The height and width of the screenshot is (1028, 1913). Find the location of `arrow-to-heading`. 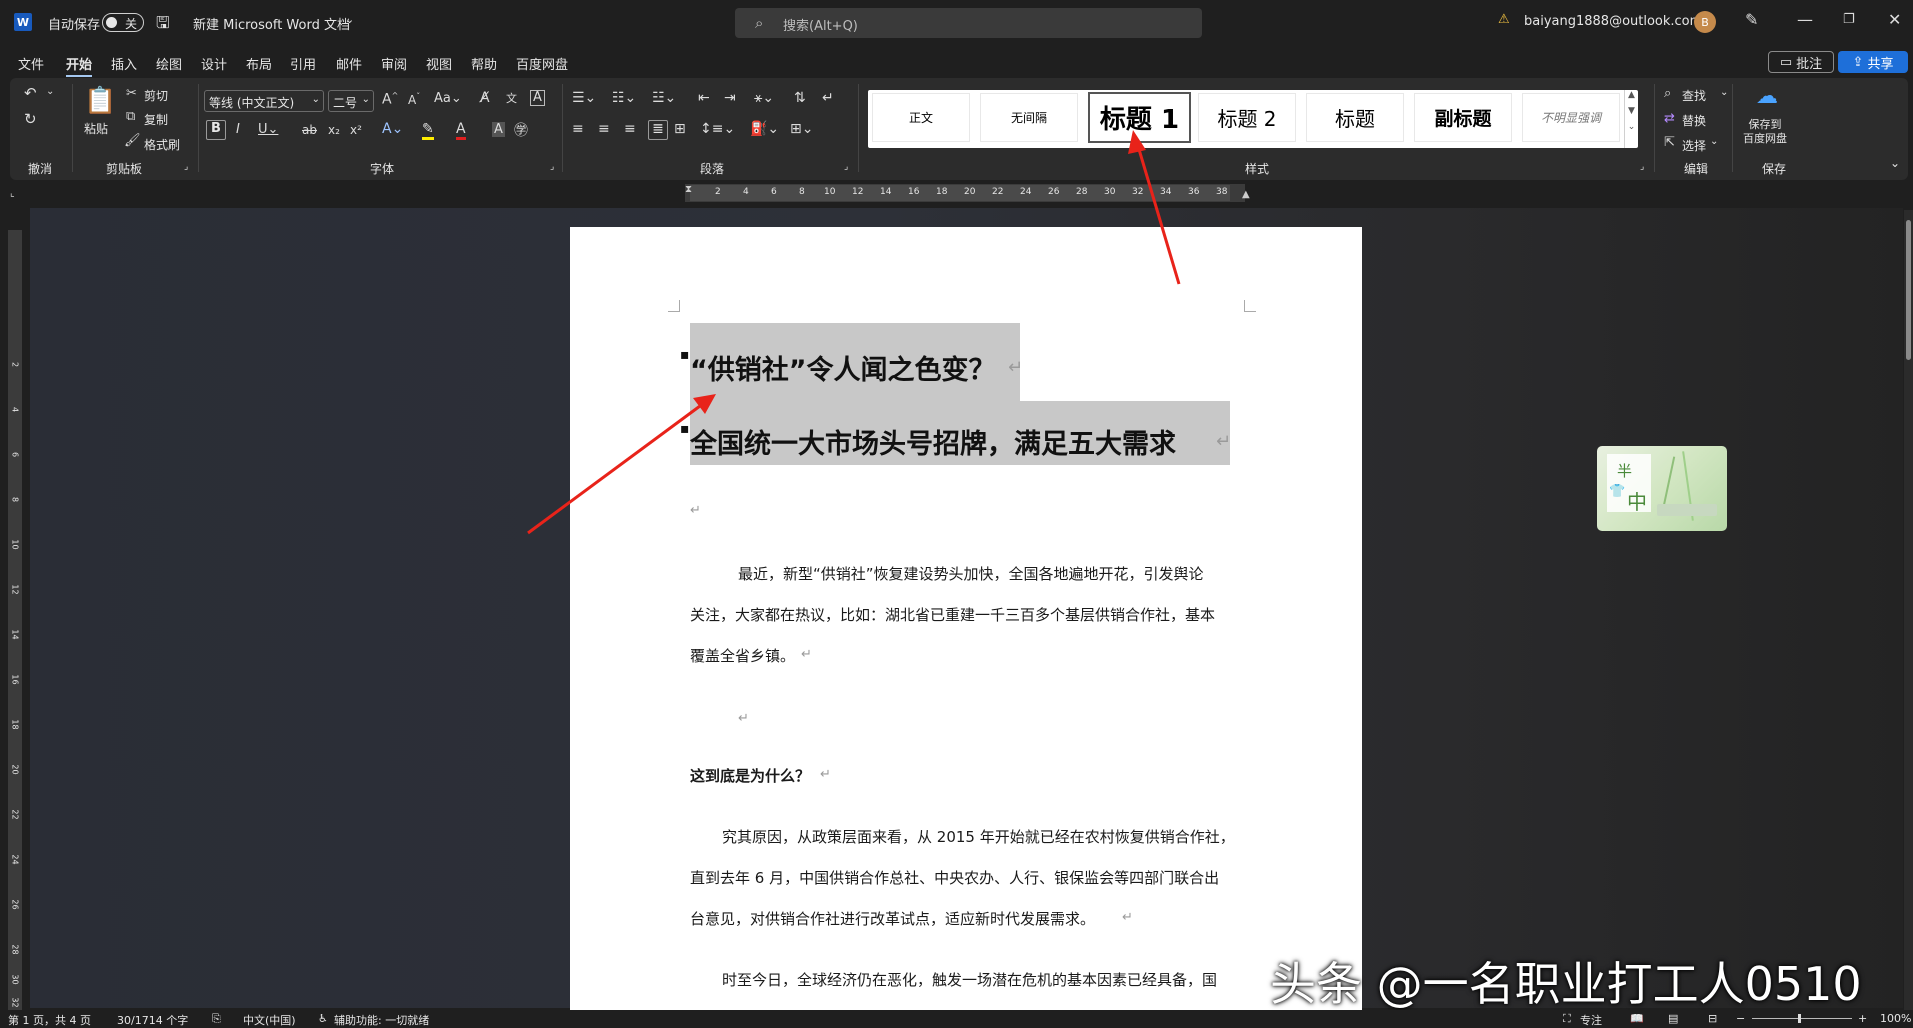

arrow-to-heading is located at coordinates (614, 469).